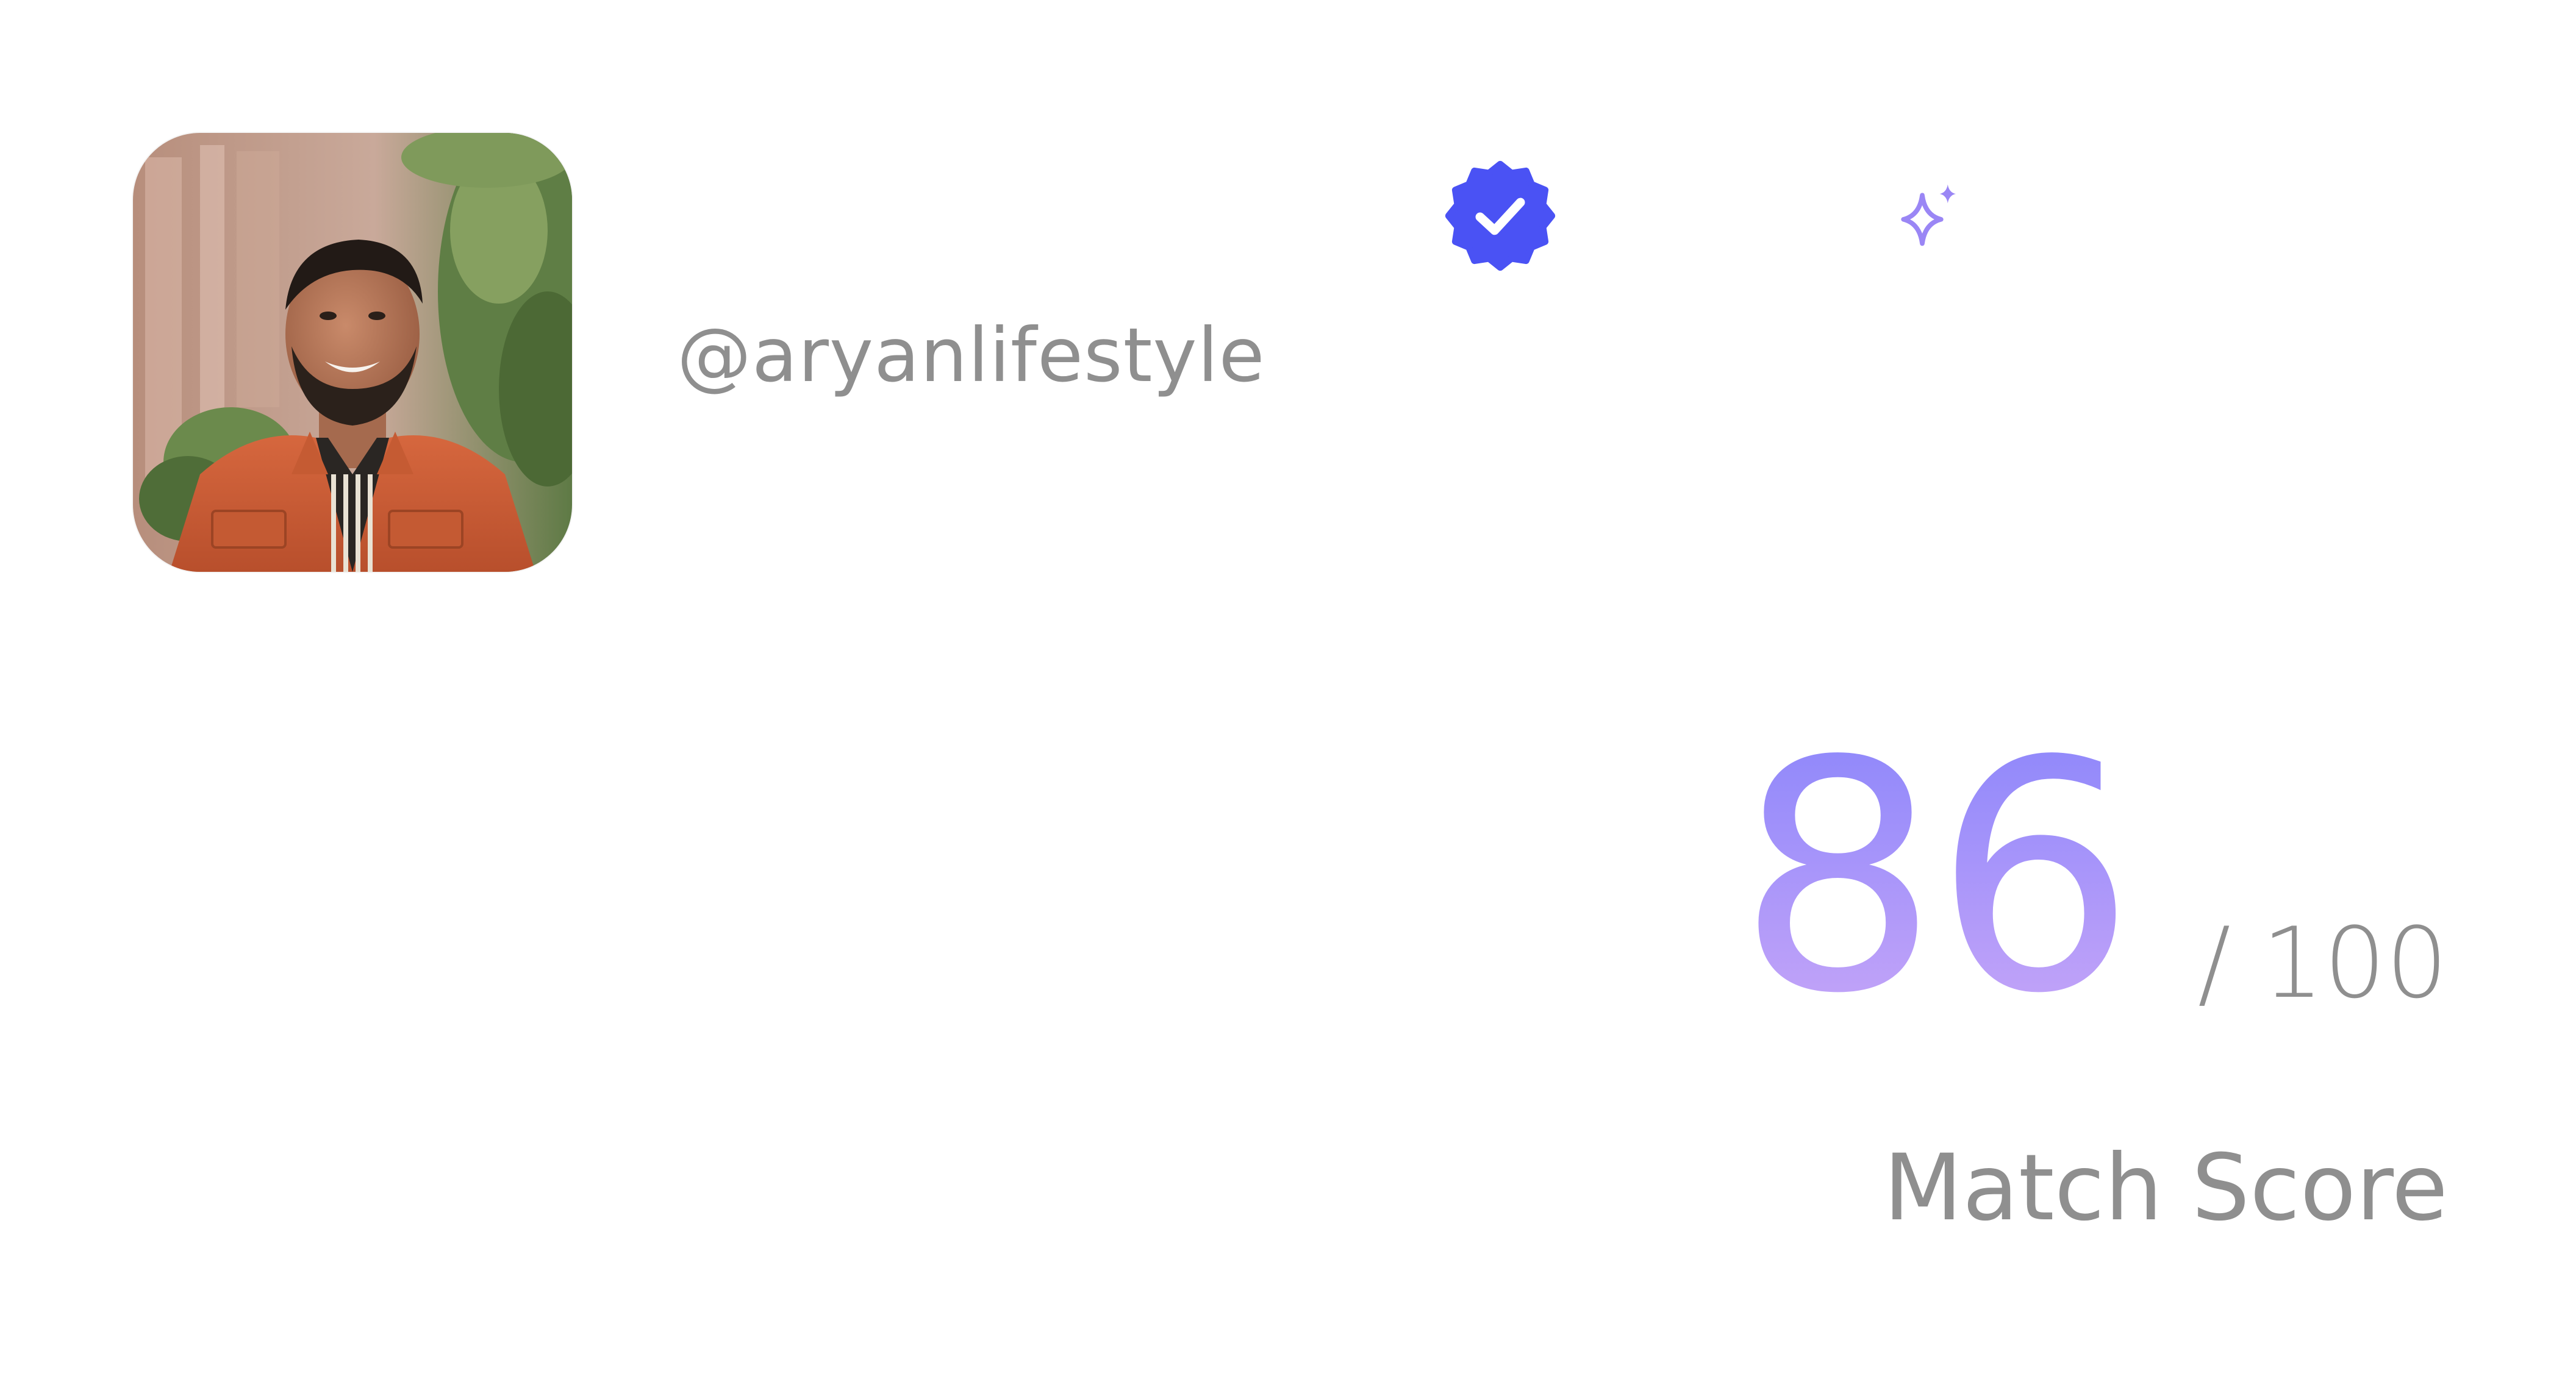  Describe the element at coordinates (1936, 878) in the screenshot. I see `match-score-value: 86` at that location.